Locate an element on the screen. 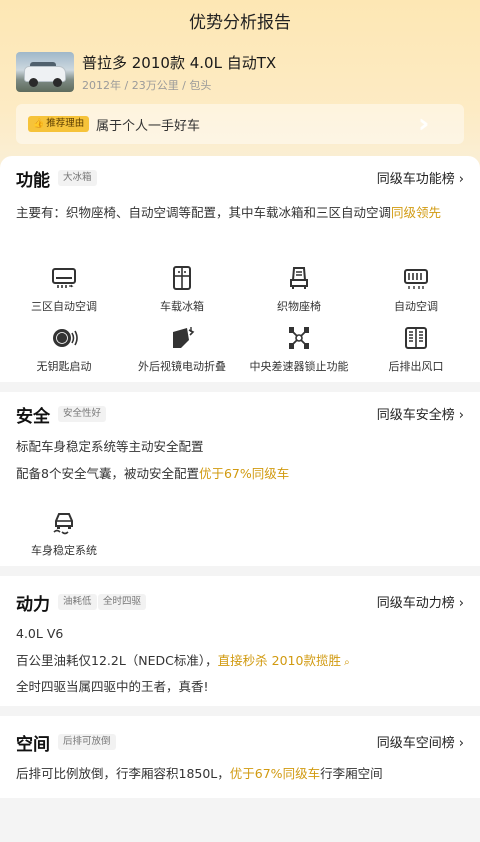 Image resolution: width=480 pixels, height=842 pixels. recommend-reason: 👍 推荐理由 属于个人一手好车 ›› is located at coordinates (240, 124).